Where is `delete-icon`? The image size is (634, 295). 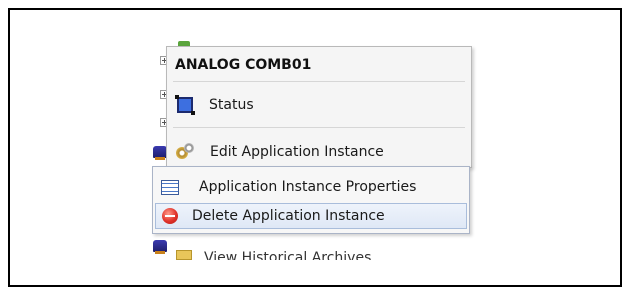
delete-icon is located at coordinates (170, 216).